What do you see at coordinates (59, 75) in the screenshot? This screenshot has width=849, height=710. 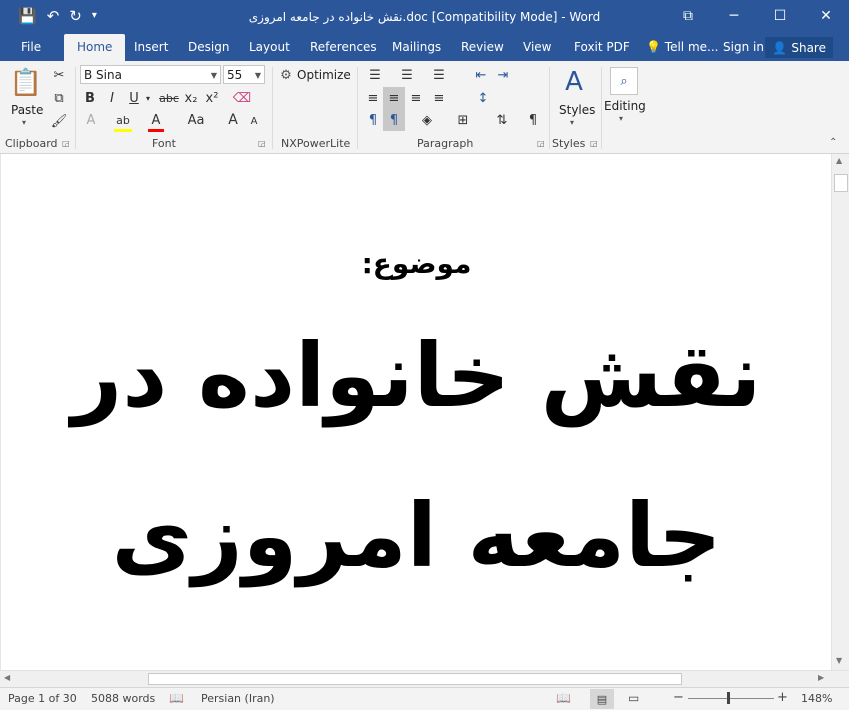 I see `cut-icon: ✂` at bounding box center [59, 75].